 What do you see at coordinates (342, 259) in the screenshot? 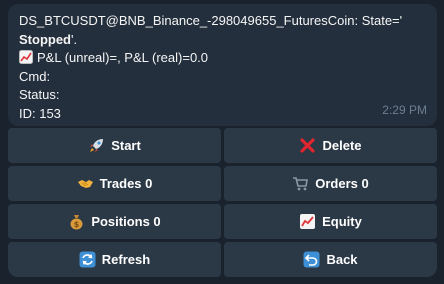
I see `back-button-label: Back` at bounding box center [342, 259].